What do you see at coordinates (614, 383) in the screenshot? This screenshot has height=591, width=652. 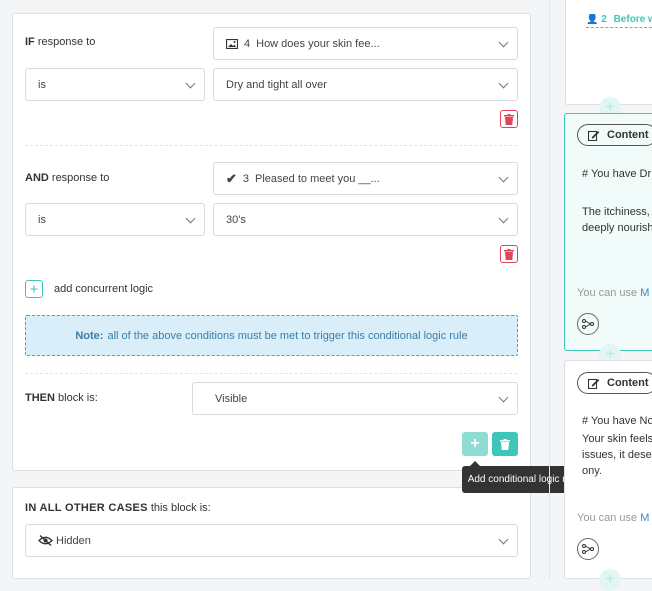 I see `content-block-2-pill: Content` at bounding box center [614, 383].